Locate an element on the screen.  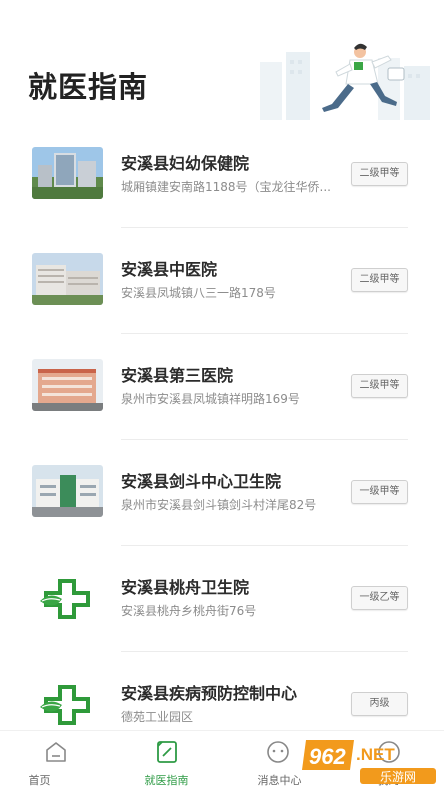
tab-guide: 就医指南 is located at coordinates (166, 761).